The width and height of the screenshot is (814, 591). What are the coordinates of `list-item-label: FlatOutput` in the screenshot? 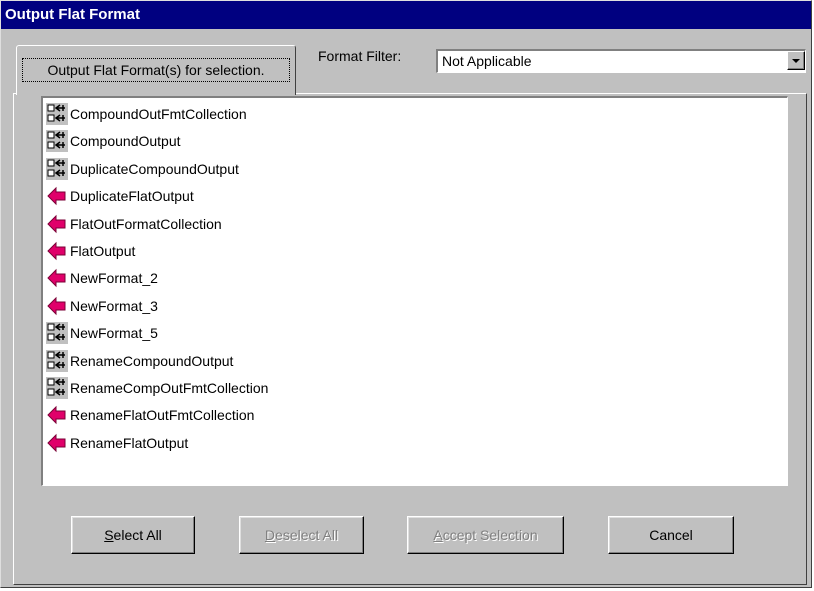 It's located at (103, 251).